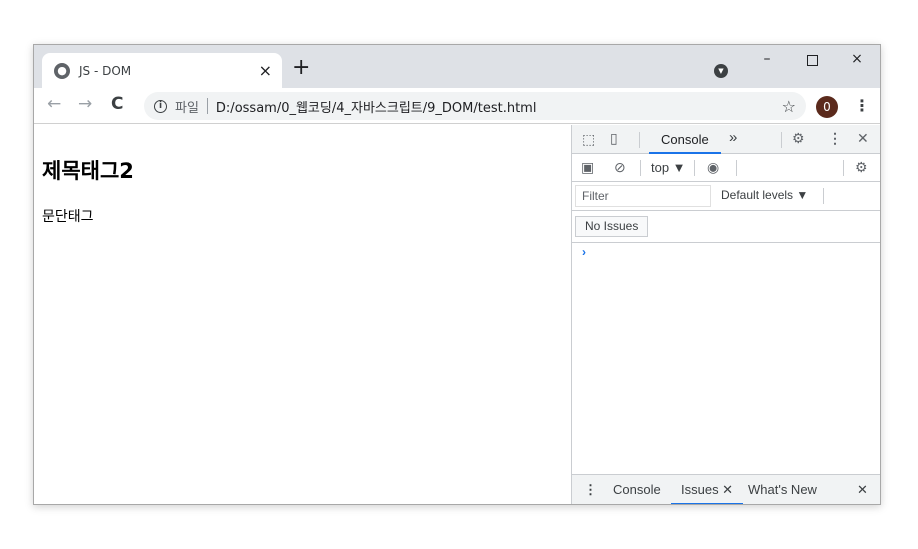 This screenshot has width=918, height=549. Describe the element at coordinates (726, 139) in the screenshot. I see `devtools-tab-bar: ⬚ ▯ Console » ⚙ ⋮ ✕` at that location.